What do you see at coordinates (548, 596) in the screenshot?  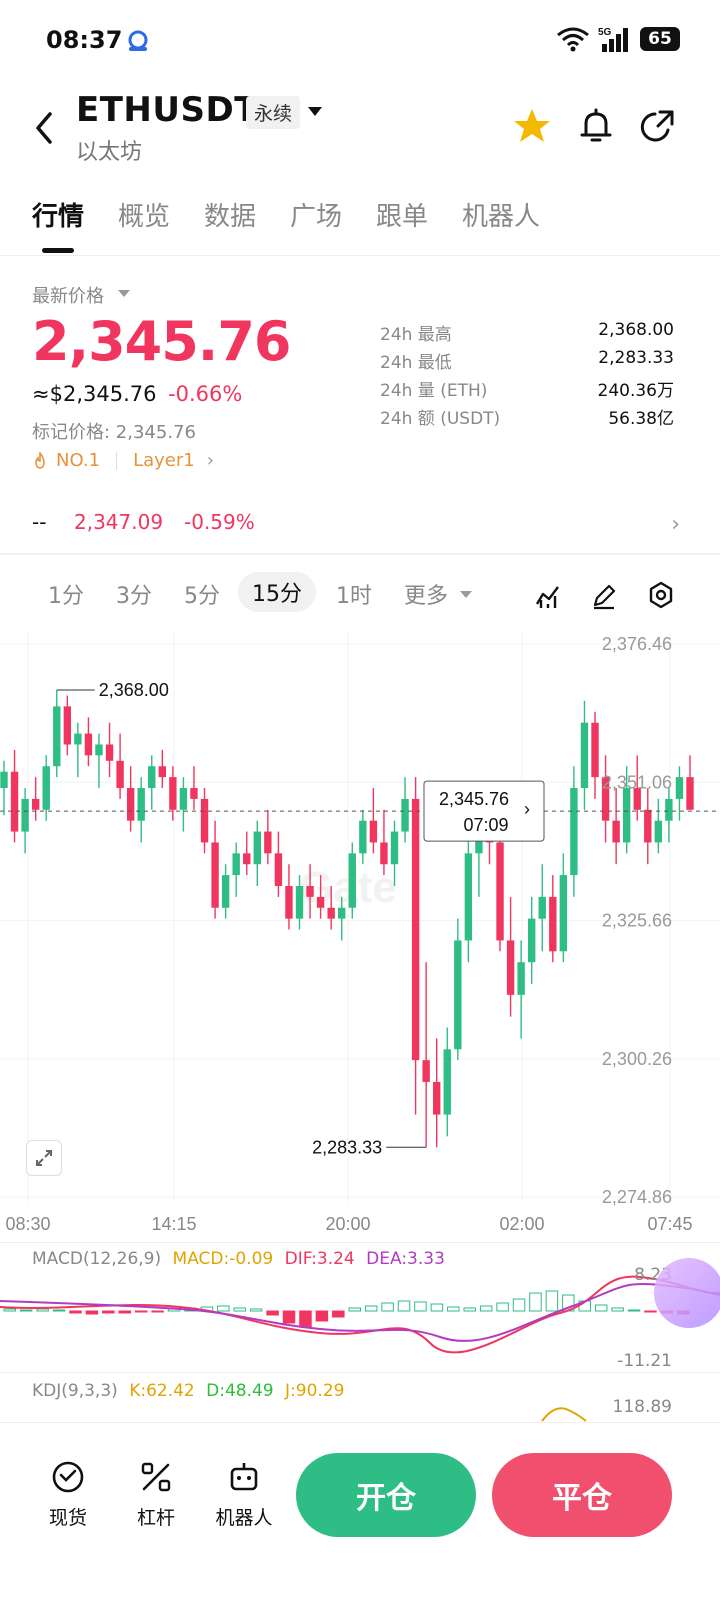 I see `indicator-icon` at bounding box center [548, 596].